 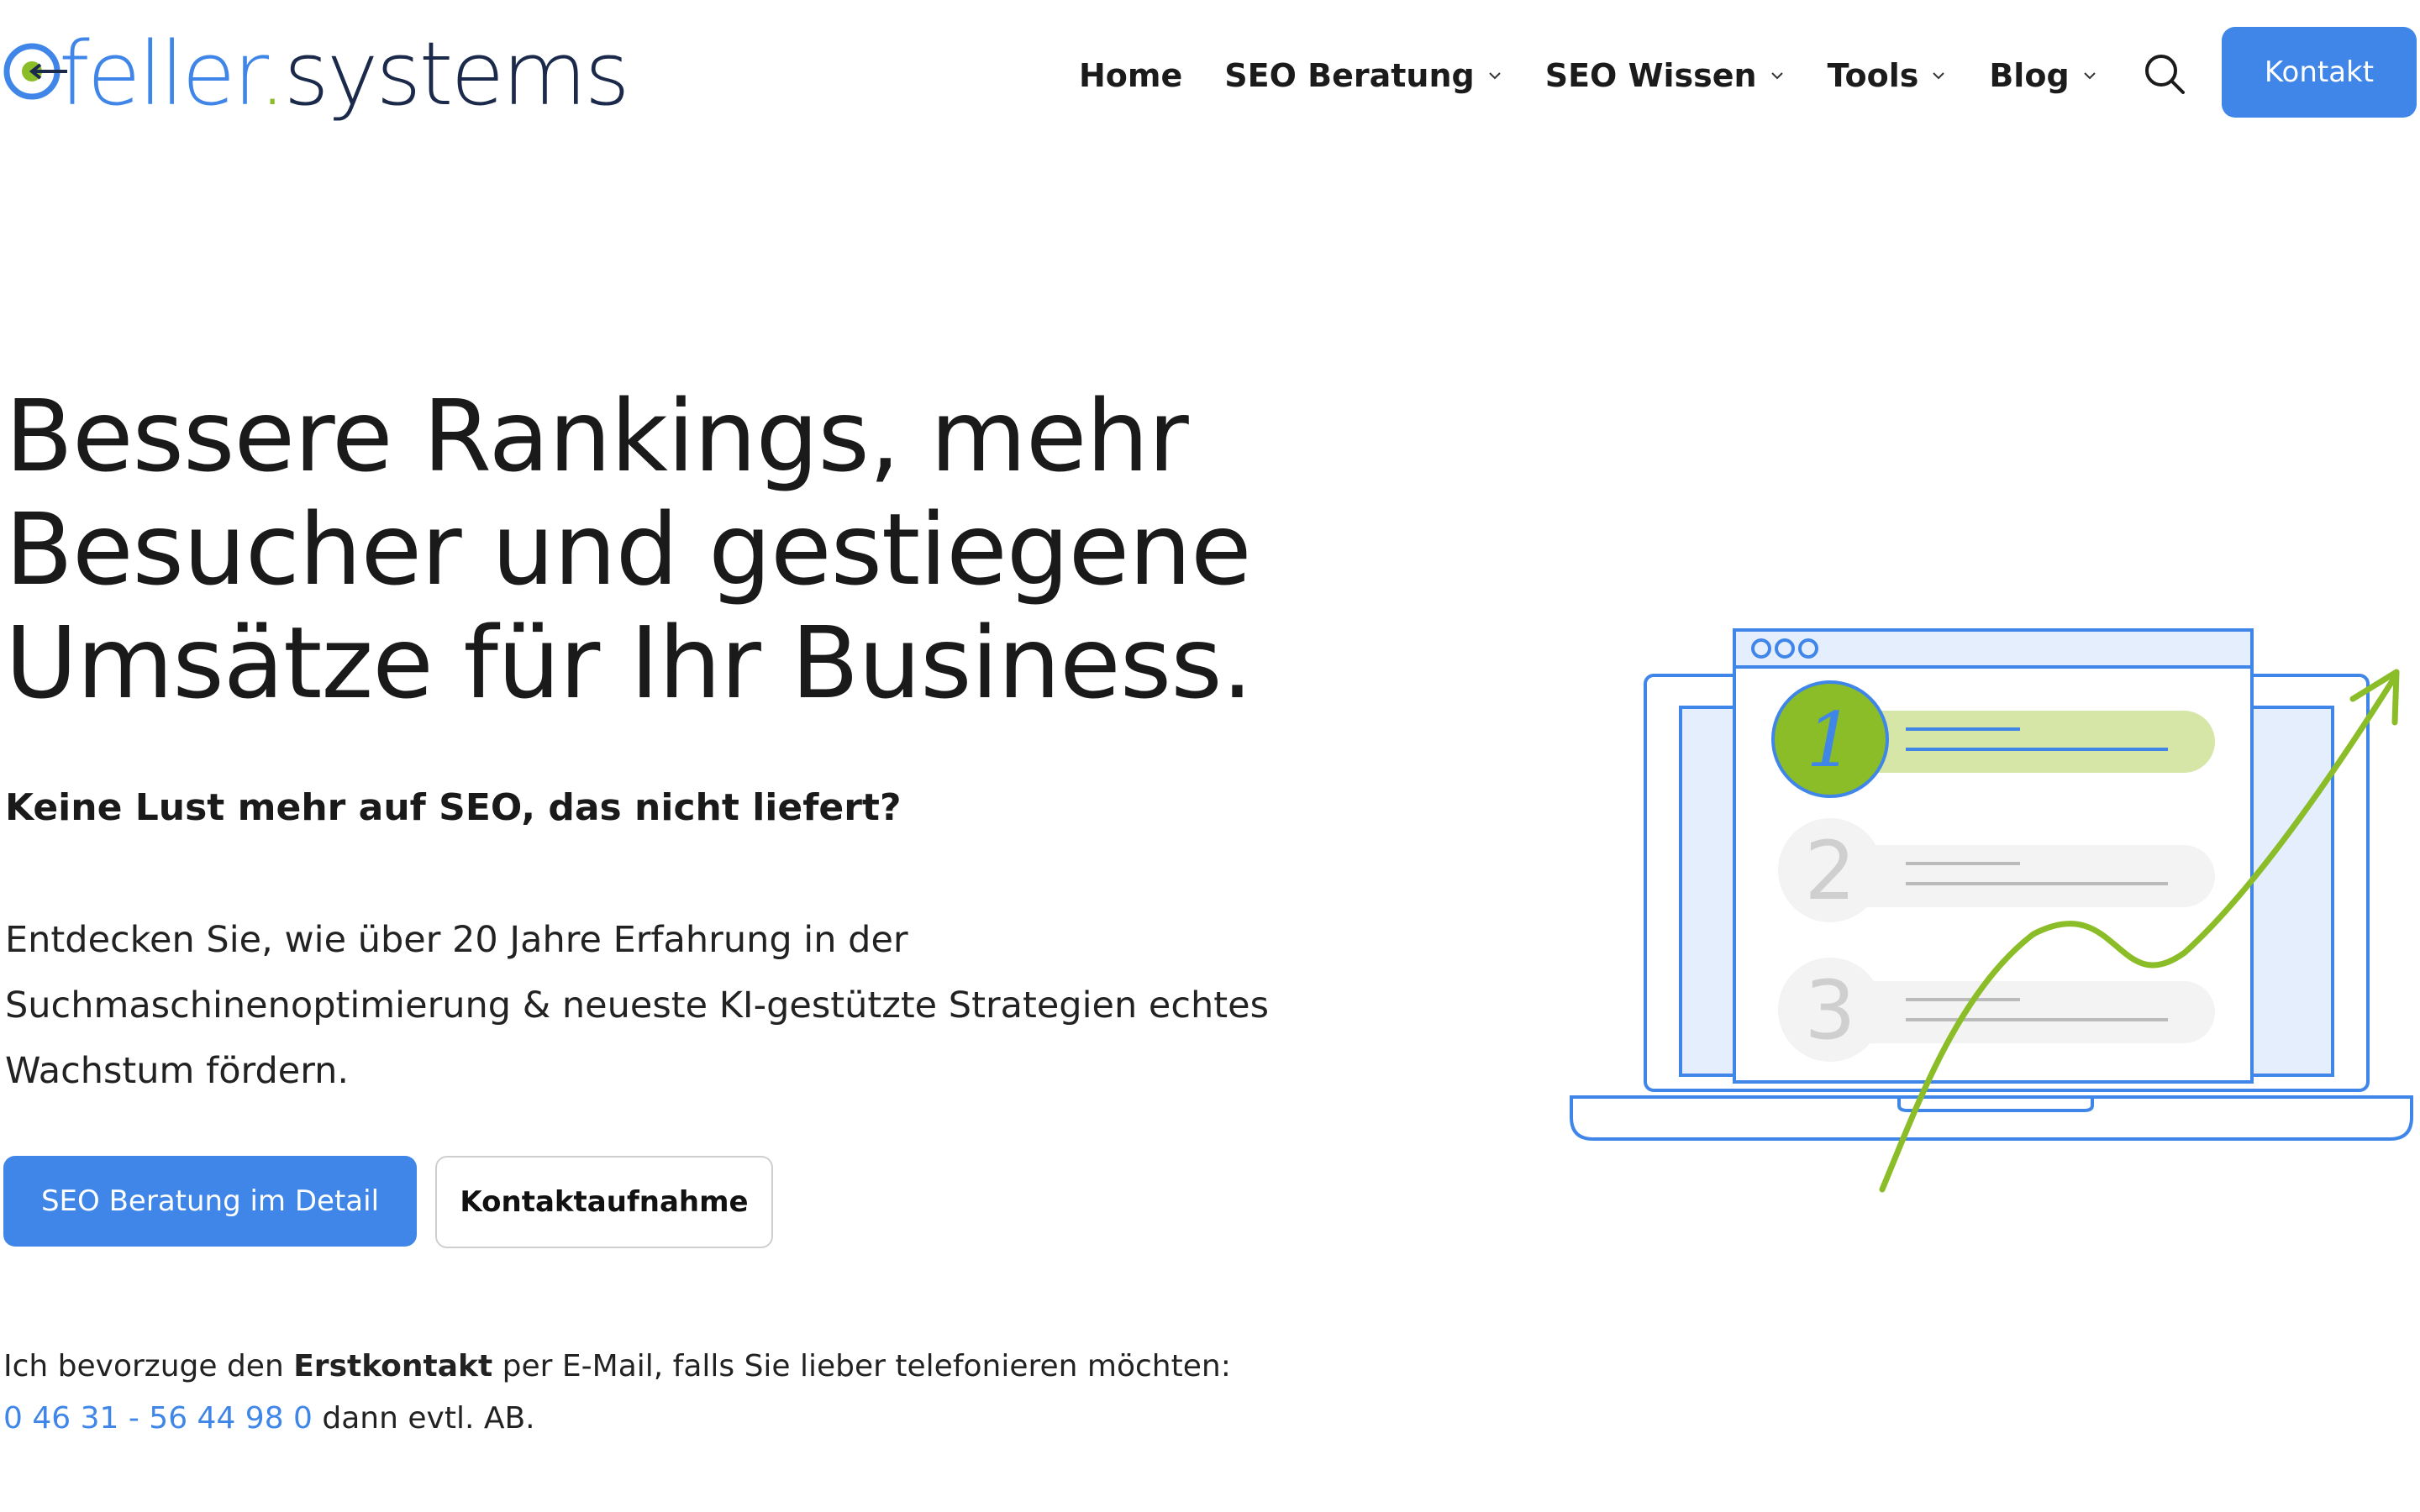 I want to click on kontaktaufnahme-button: Kontaktaufnahme, so click(x=604, y=1202).